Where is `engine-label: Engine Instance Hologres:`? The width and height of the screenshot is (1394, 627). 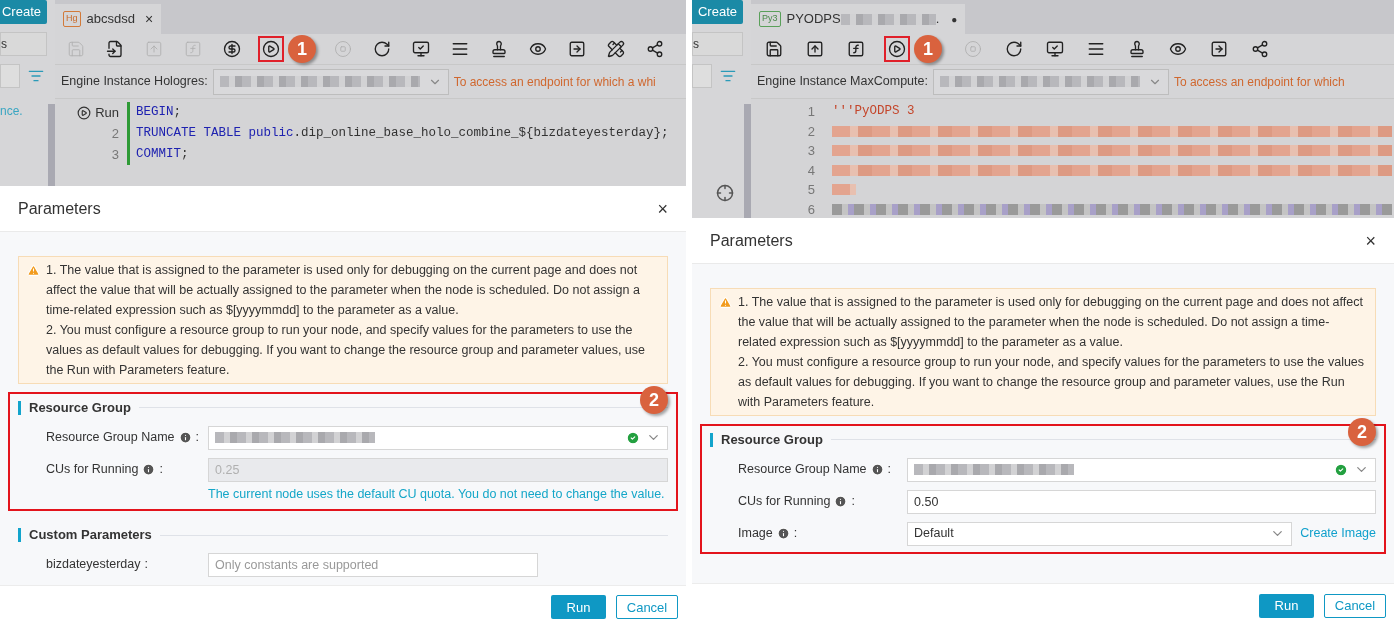
engine-label: Engine Instance Hologres: is located at coordinates (134, 82).